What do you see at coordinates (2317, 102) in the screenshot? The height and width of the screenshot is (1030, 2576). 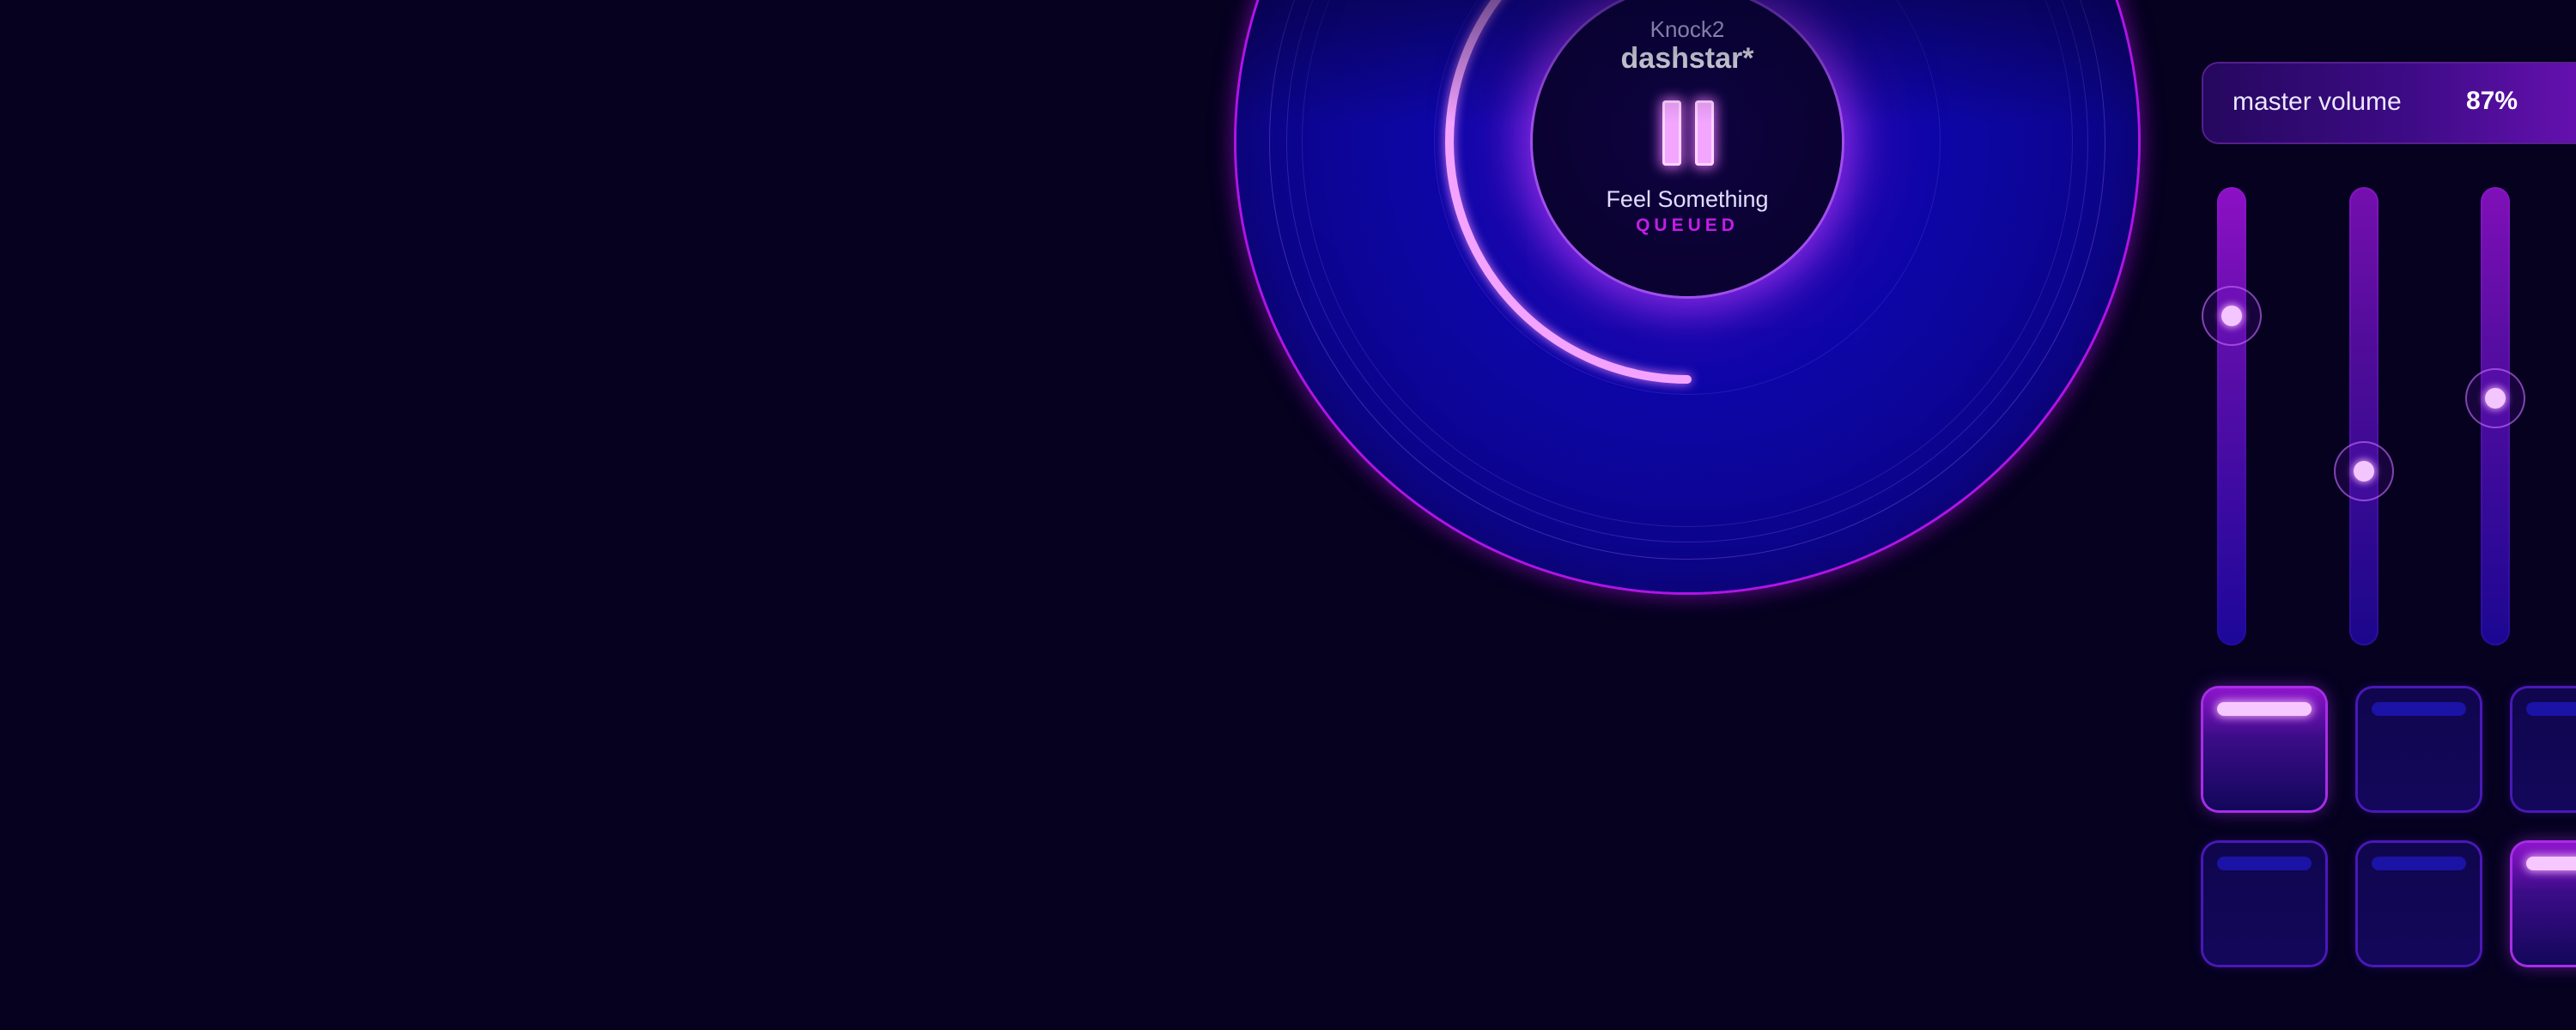 I see `master-volume-label: master volume` at bounding box center [2317, 102].